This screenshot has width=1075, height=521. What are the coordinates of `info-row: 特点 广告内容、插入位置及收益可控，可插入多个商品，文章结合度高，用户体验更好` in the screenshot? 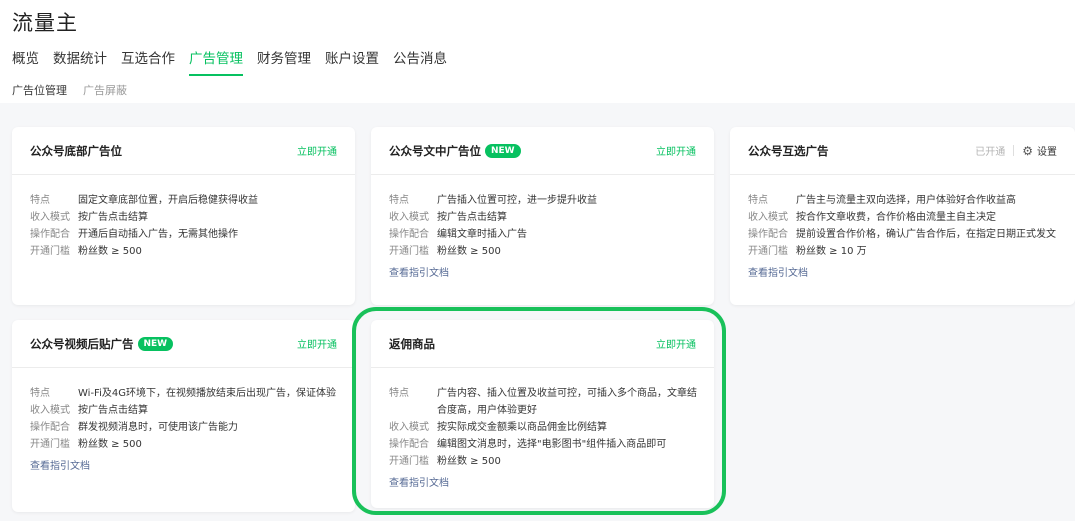 It's located at (544, 402).